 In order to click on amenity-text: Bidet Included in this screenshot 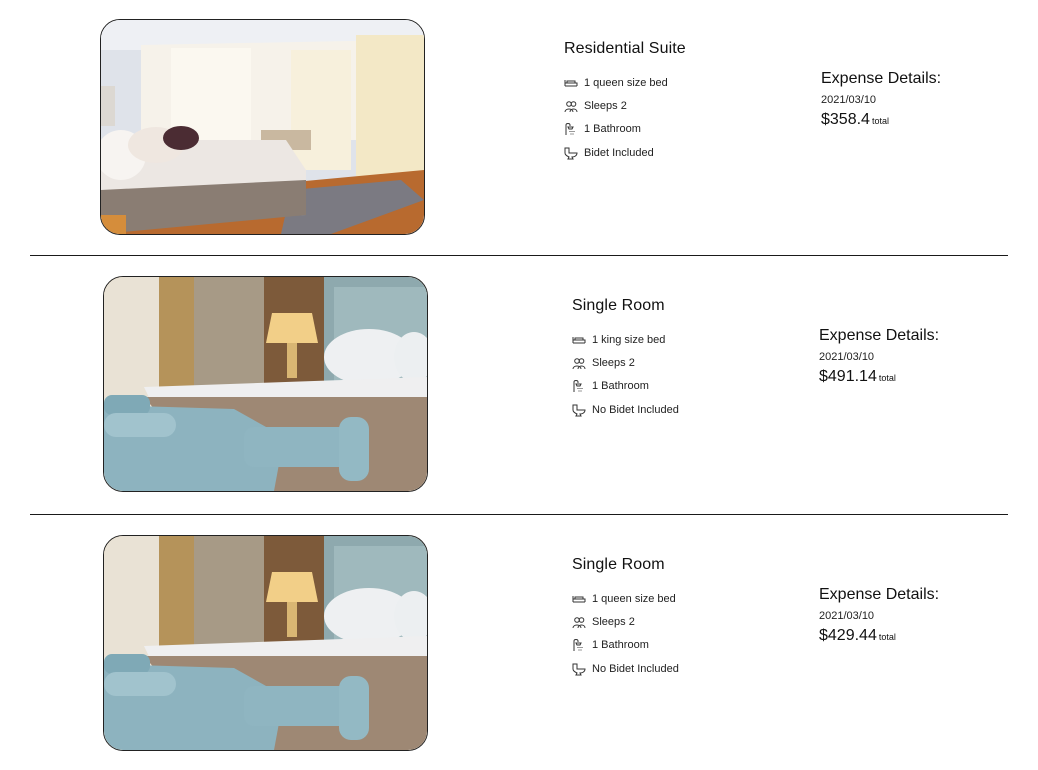, I will do `click(619, 152)`.